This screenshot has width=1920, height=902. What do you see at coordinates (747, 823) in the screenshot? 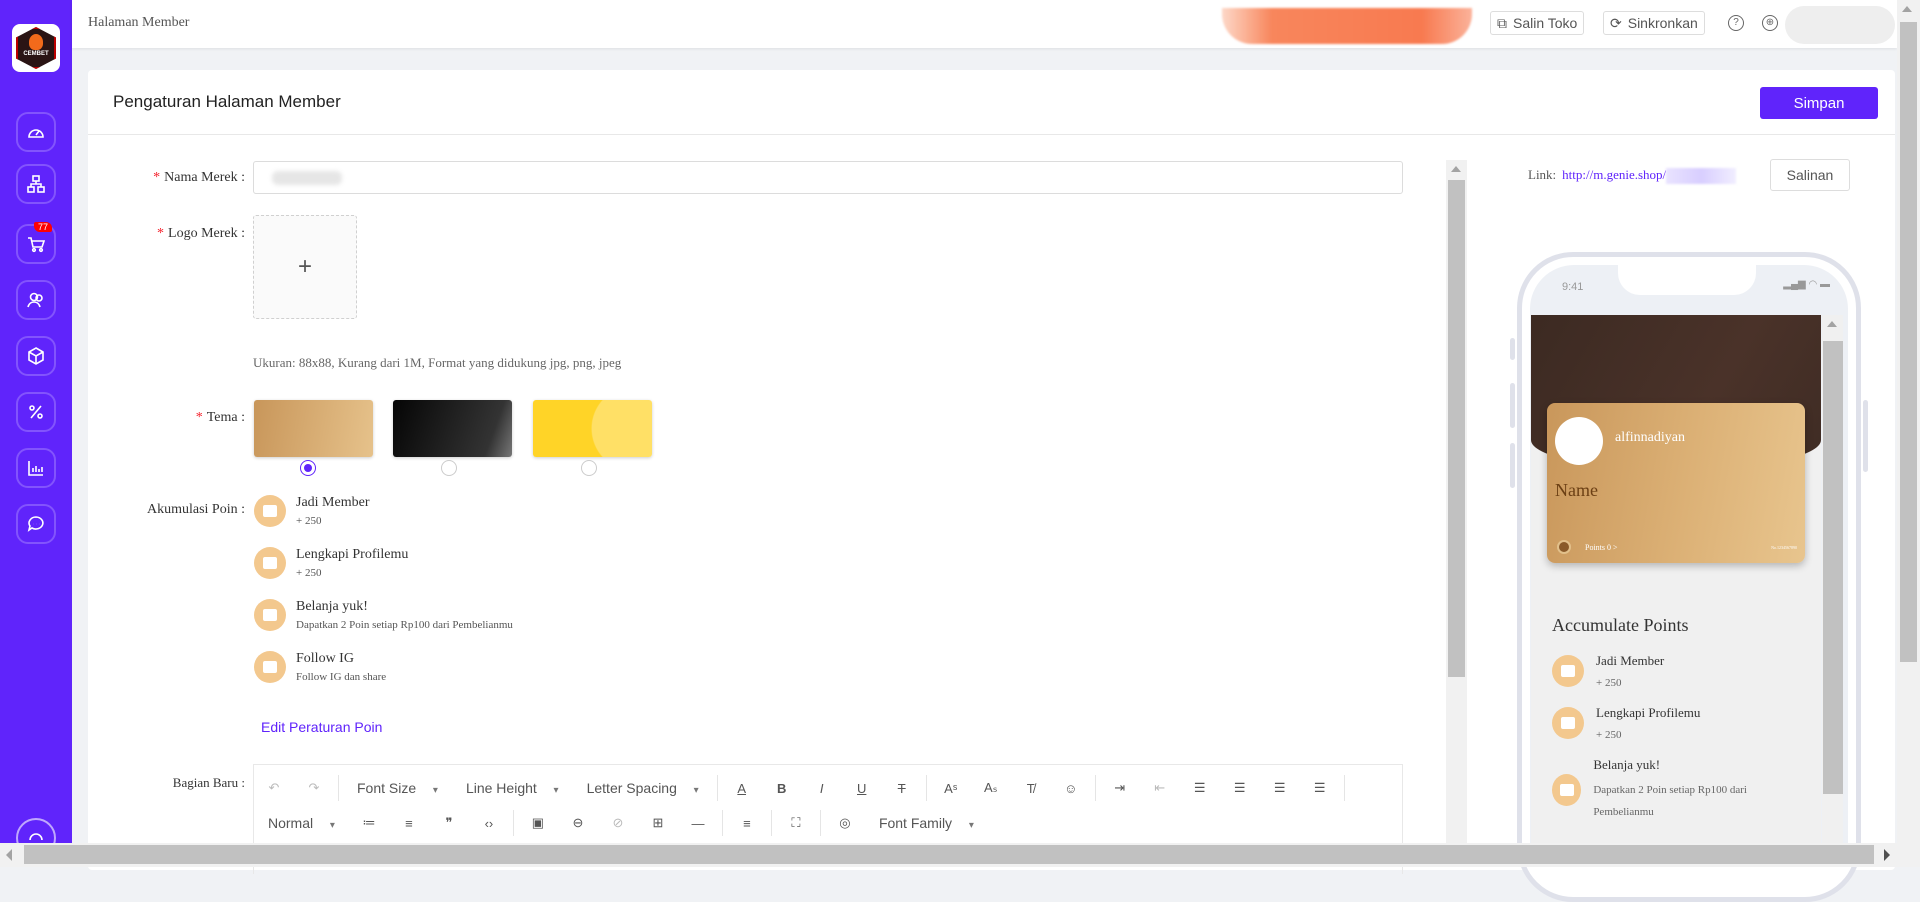
I see `line-format-icon: ≡` at bounding box center [747, 823].